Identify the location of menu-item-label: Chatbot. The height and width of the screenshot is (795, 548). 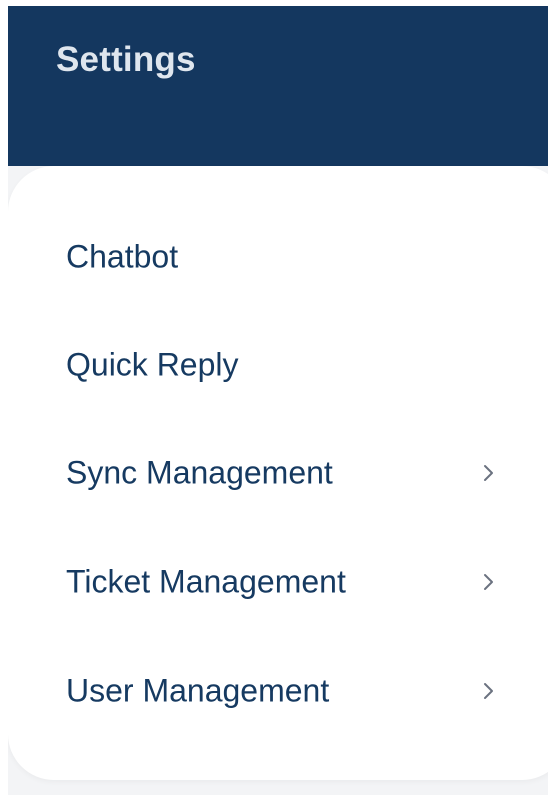
(122, 256).